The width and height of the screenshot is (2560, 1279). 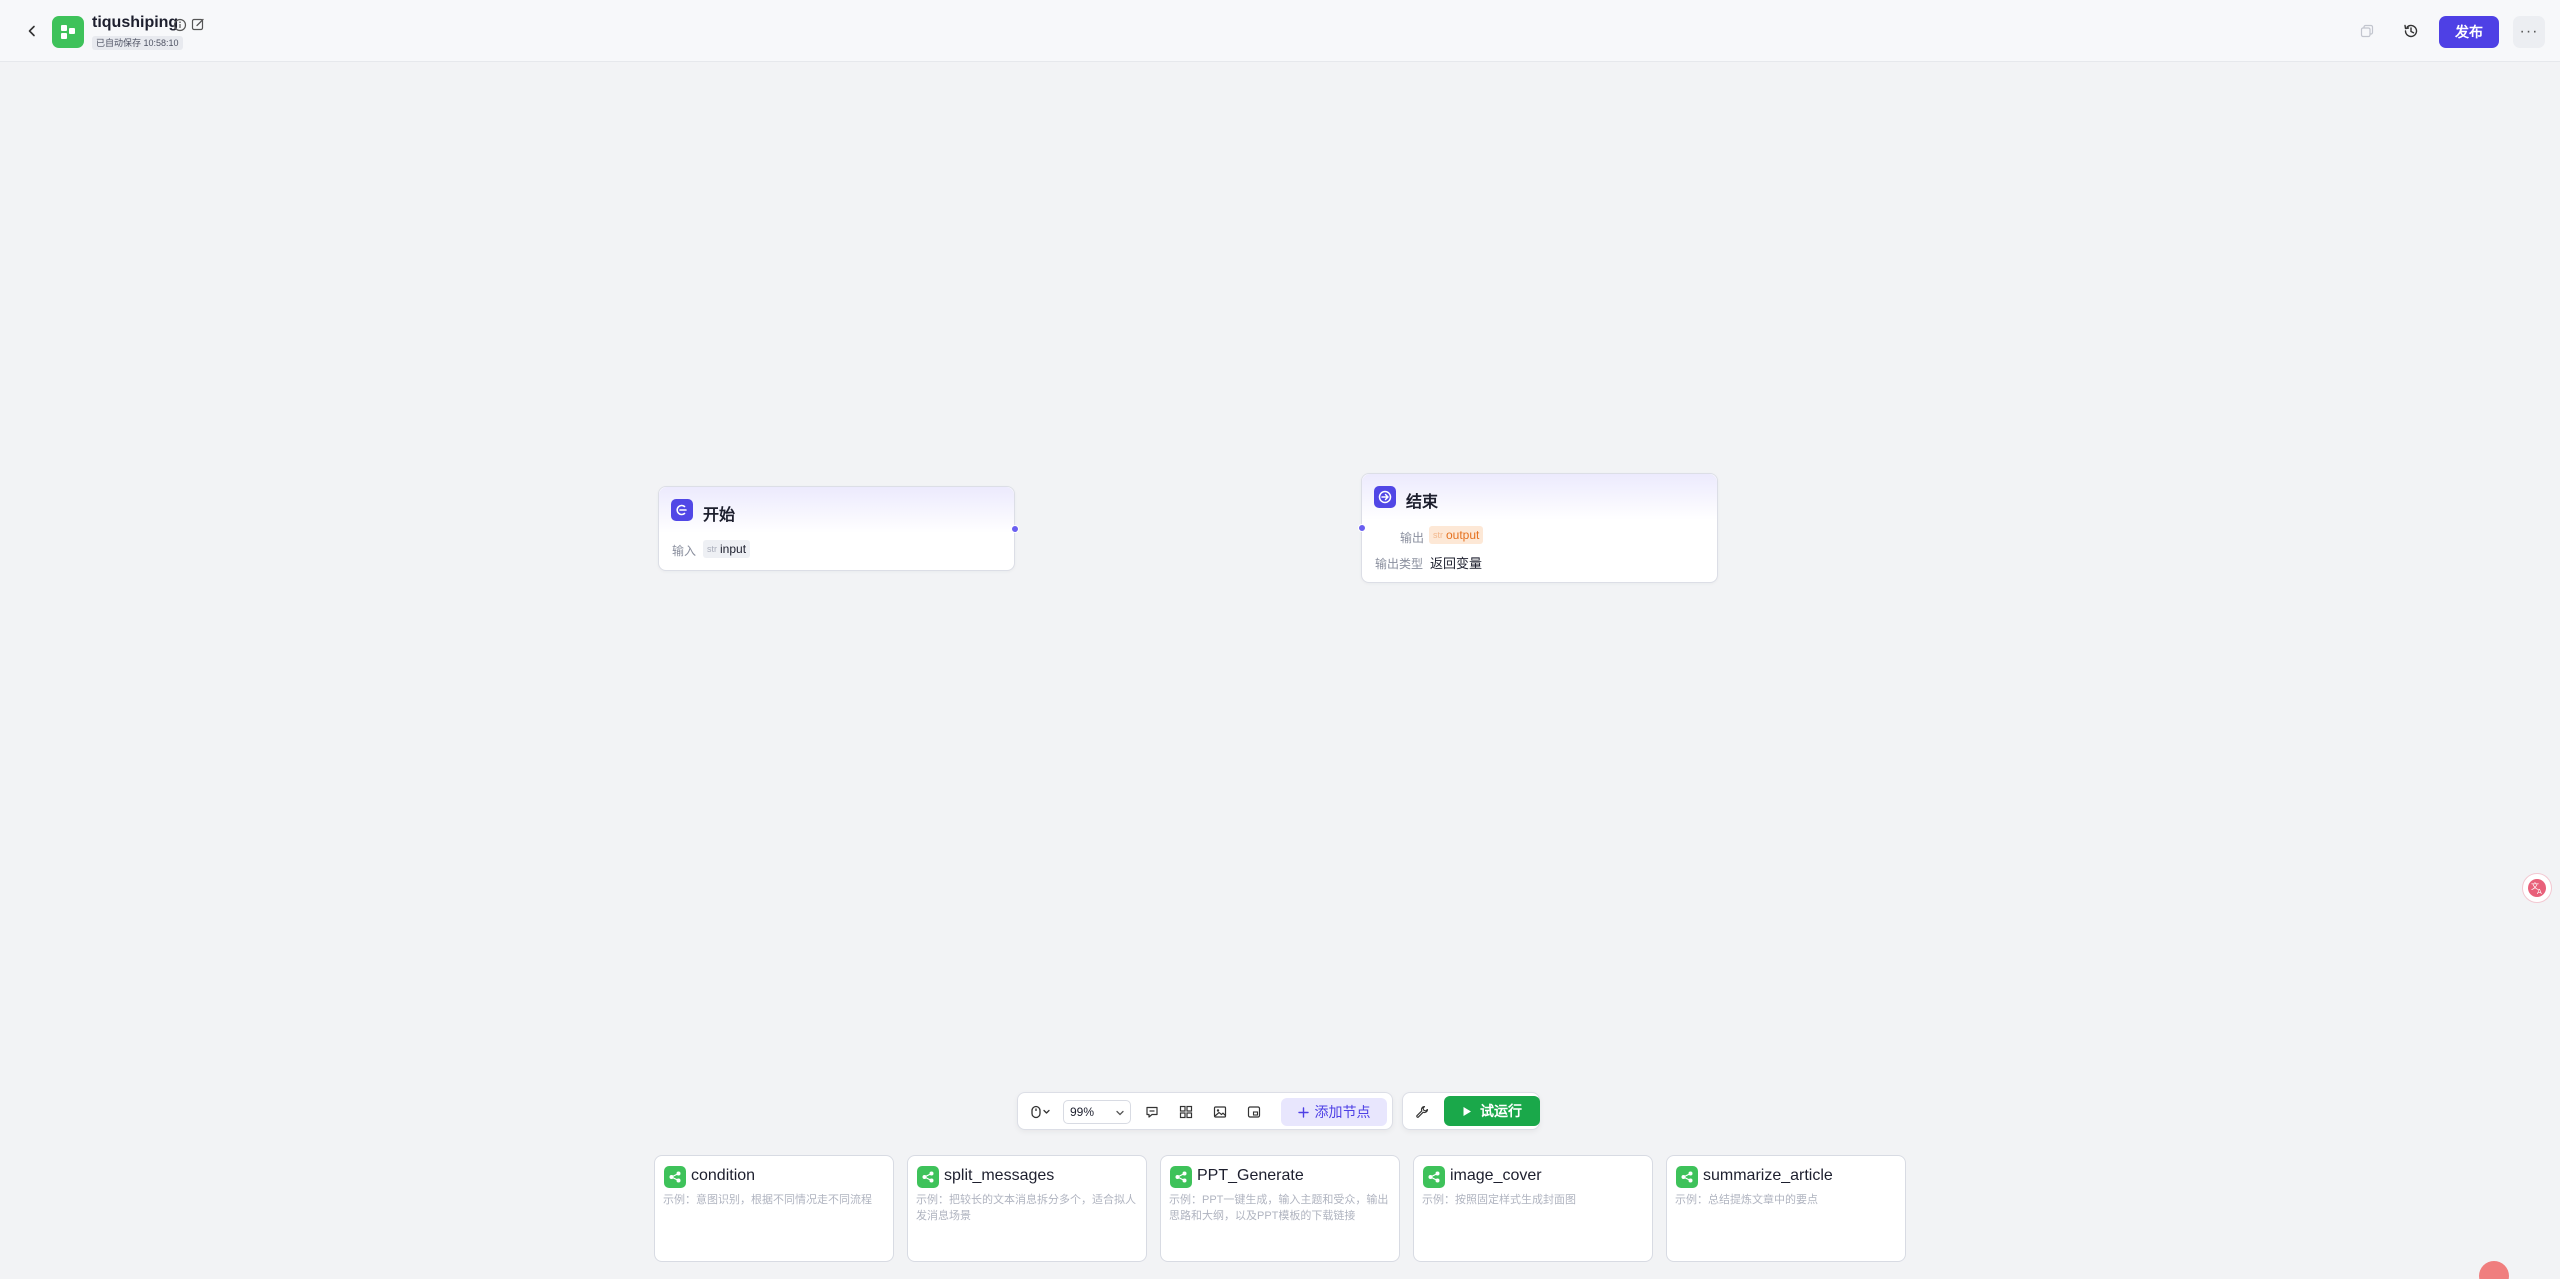 What do you see at coordinates (1250, 1175) in the screenshot?
I see `template-name: PPT_Generate` at bounding box center [1250, 1175].